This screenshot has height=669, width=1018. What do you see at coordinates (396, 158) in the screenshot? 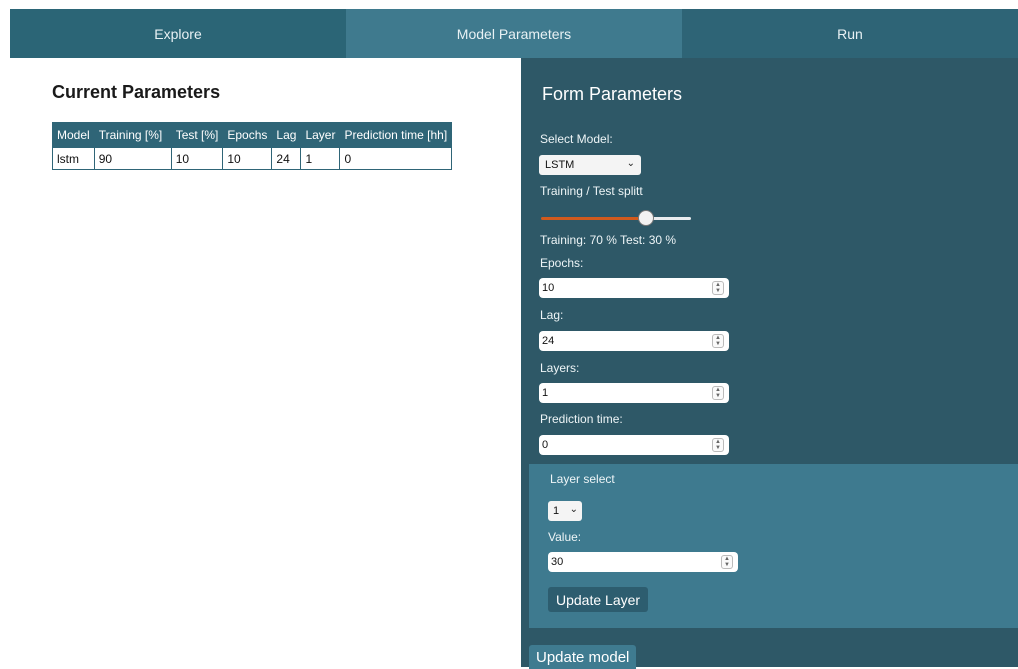
I see `table-cell: 0` at bounding box center [396, 158].